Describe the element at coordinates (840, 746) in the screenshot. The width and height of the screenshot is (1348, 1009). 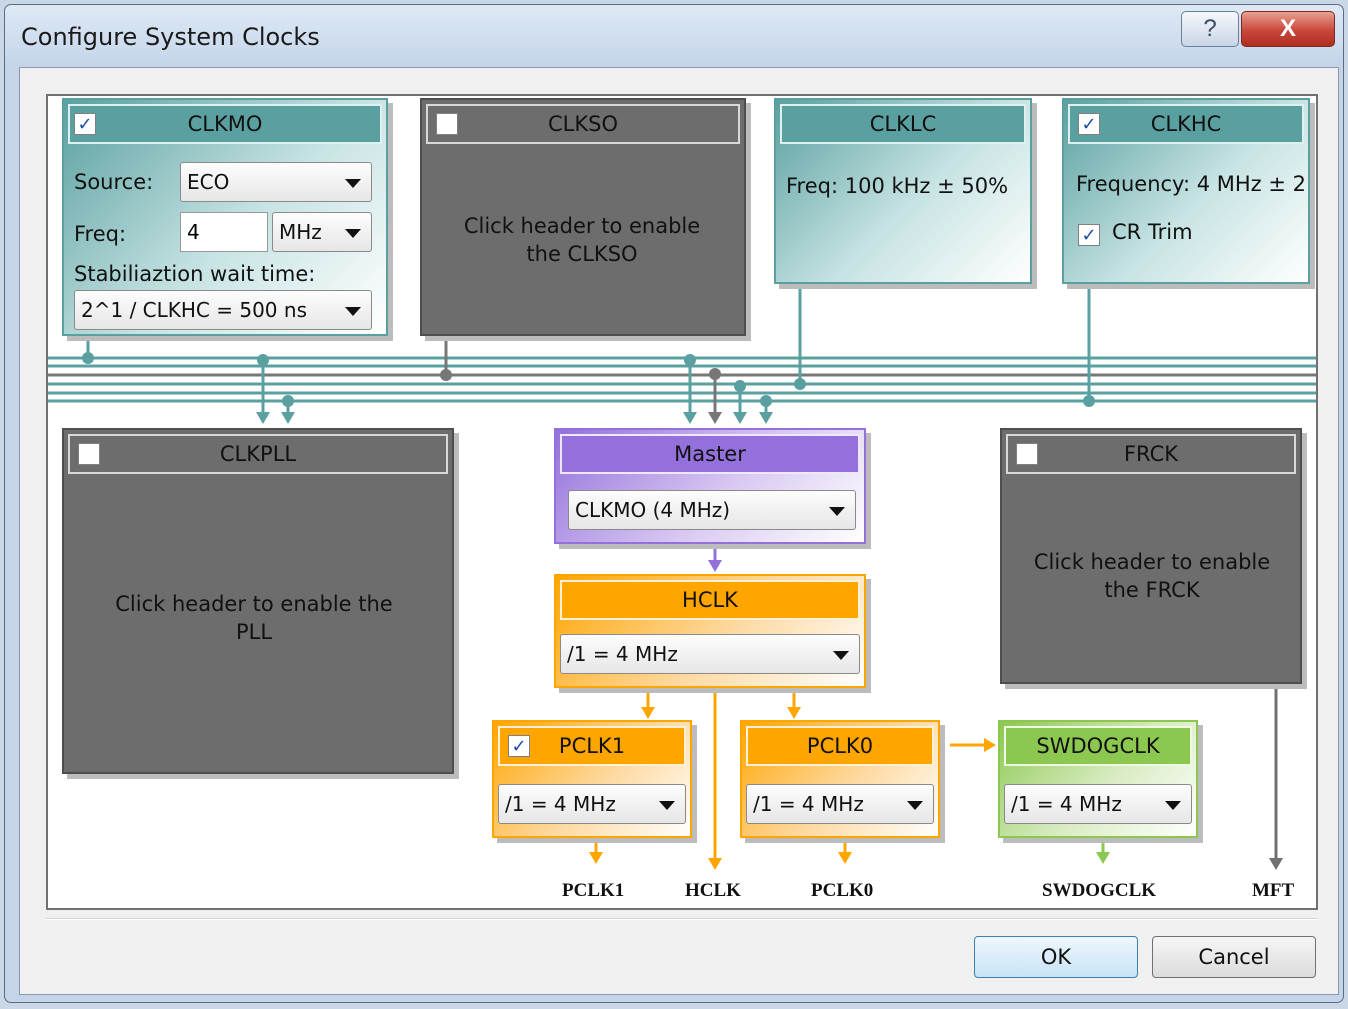
I see `pclk0-header: PCLK0` at that location.